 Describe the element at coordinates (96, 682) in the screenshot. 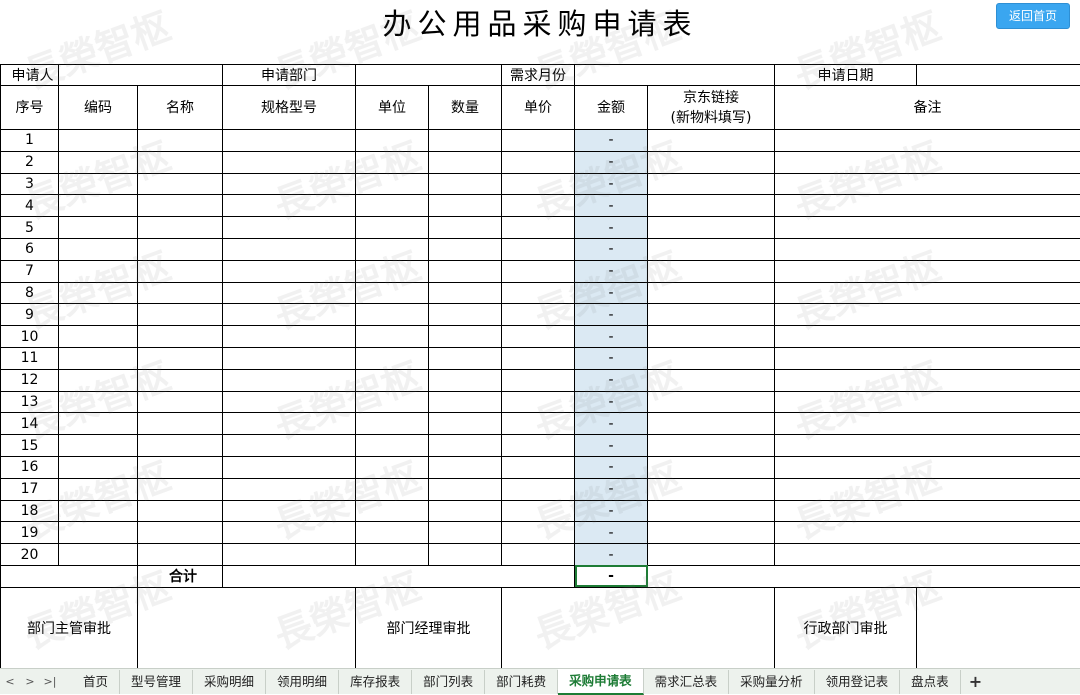

I see `tab-0: 首页` at that location.